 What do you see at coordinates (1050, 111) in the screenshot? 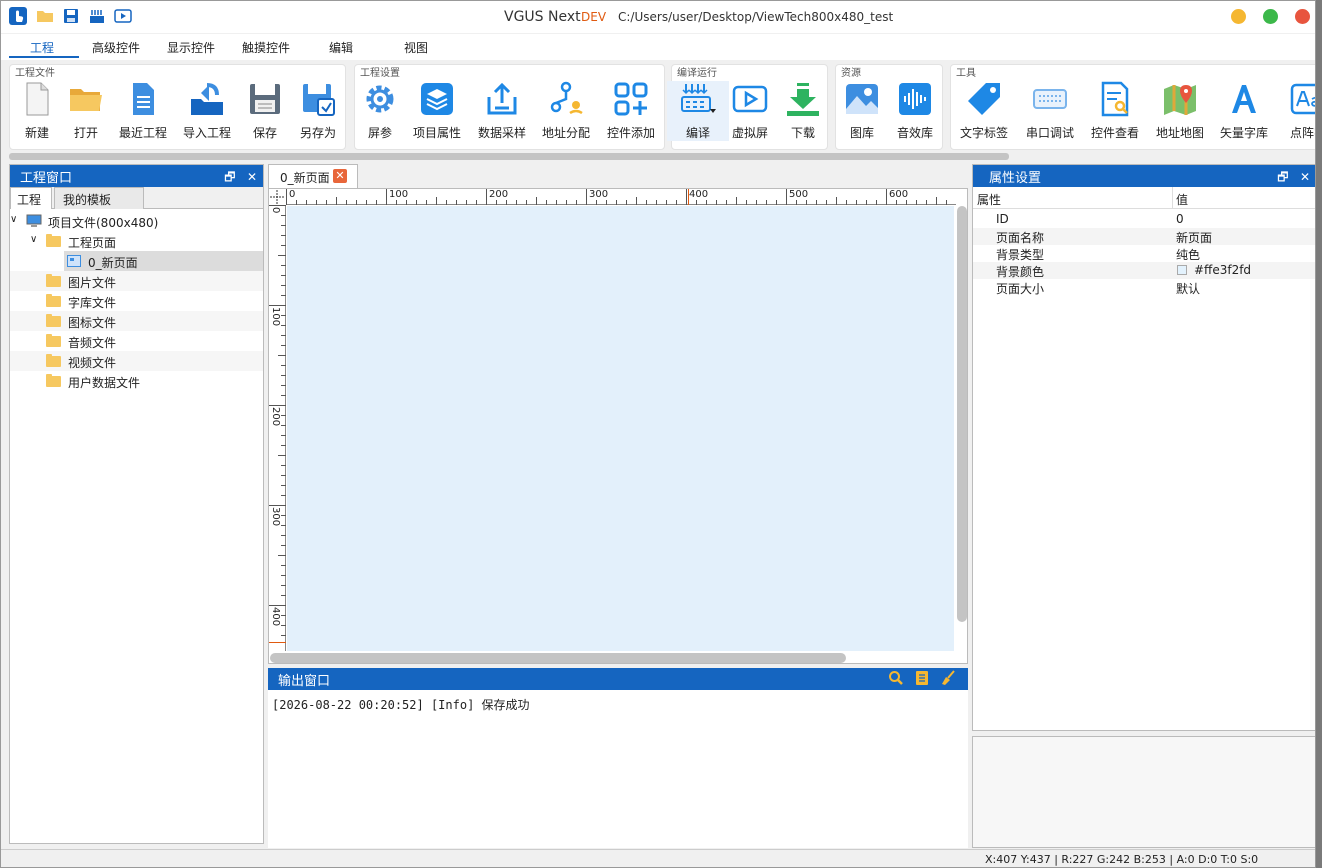
I see `serial-debug-button: 串口调试` at bounding box center [1050, 111].